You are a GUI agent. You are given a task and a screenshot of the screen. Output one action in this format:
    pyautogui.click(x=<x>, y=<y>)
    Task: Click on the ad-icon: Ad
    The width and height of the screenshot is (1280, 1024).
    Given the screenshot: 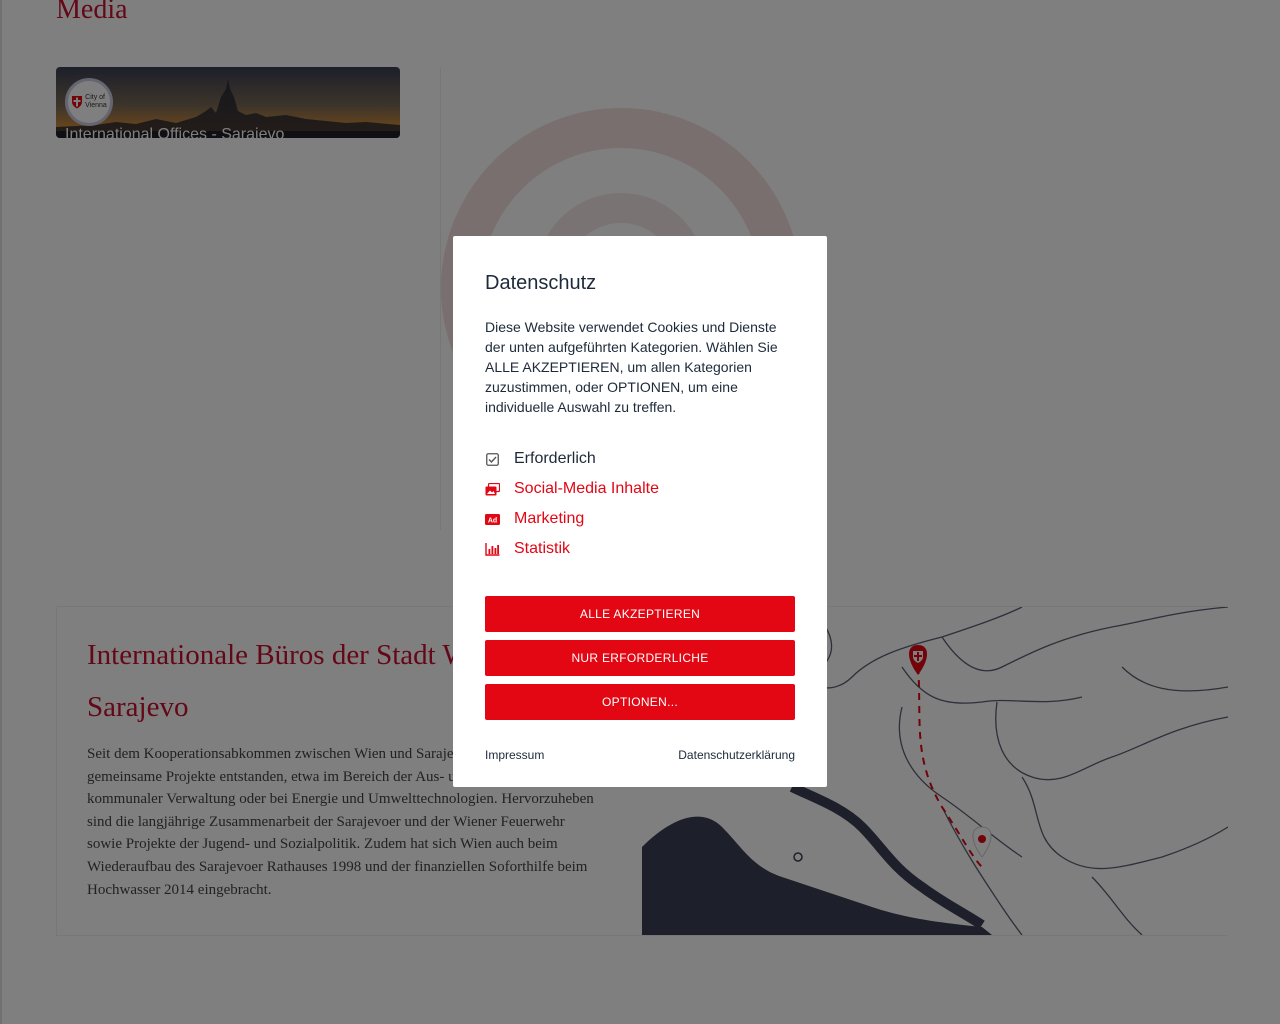 What is the action you would take?
    pyautogui.click(x=492, y=519)
    